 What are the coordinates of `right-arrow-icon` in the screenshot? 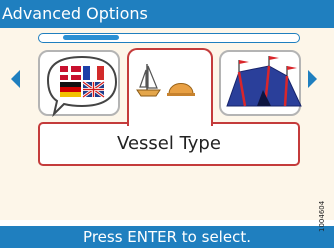 It's located at (312, 79).